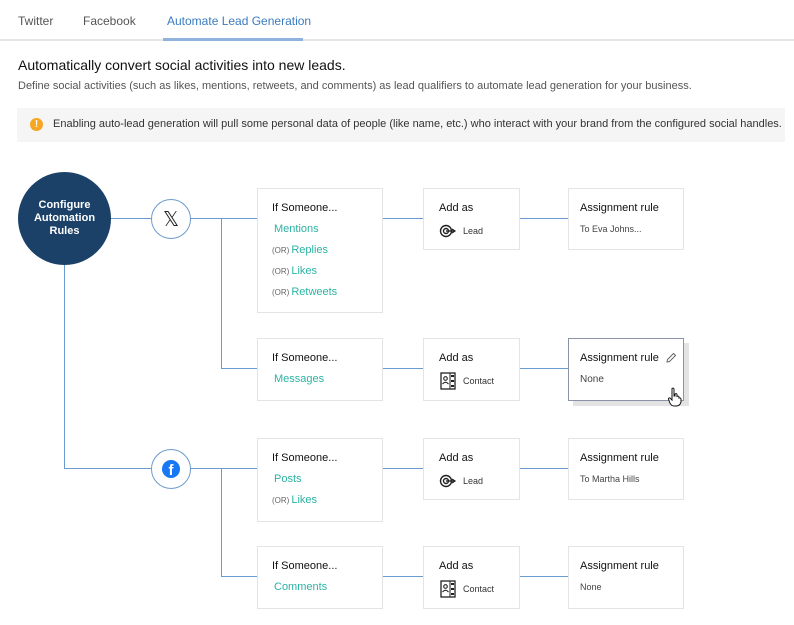  Describe the element at coordinates (299, 379) in the screenshot. I see `activity-item: Messages` at that location.